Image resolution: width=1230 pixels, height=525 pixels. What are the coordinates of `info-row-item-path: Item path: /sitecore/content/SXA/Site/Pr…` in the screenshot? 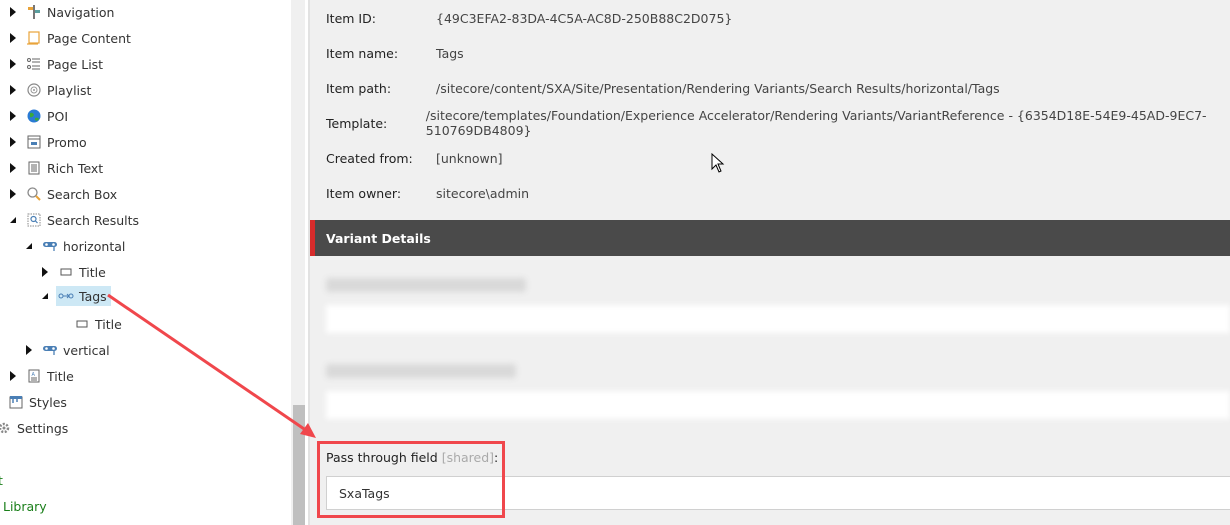 It's located at (663, 88).